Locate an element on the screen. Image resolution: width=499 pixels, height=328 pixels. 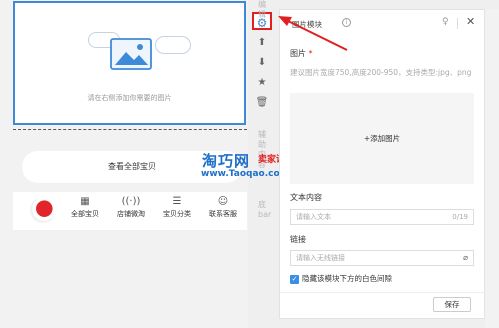
char-counter: 0/19 is located at coordinates (460, 217).